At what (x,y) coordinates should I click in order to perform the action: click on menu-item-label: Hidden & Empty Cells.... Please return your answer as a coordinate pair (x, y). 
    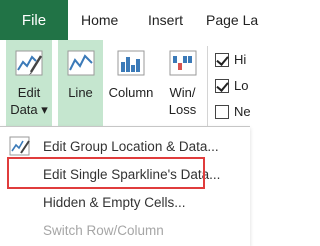
    Looking at the image, I should click on (114, 202).